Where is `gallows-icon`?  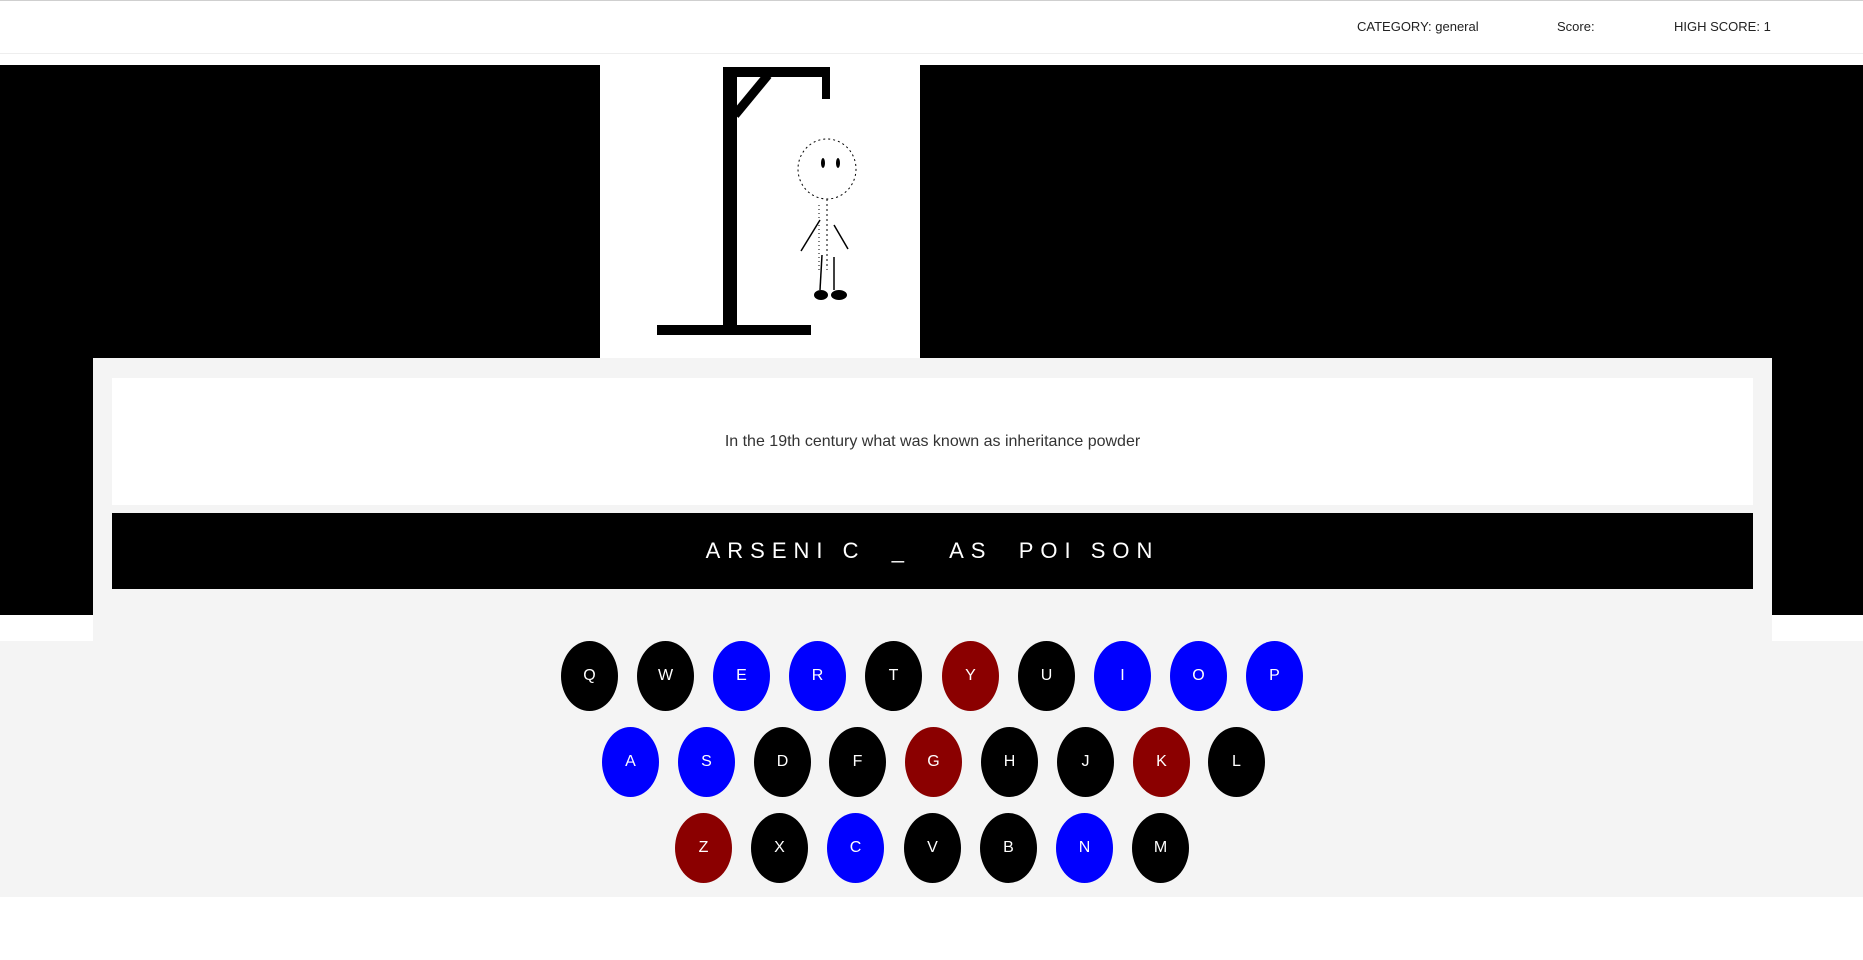
gallows-icon is located at coordinates (757, 201).